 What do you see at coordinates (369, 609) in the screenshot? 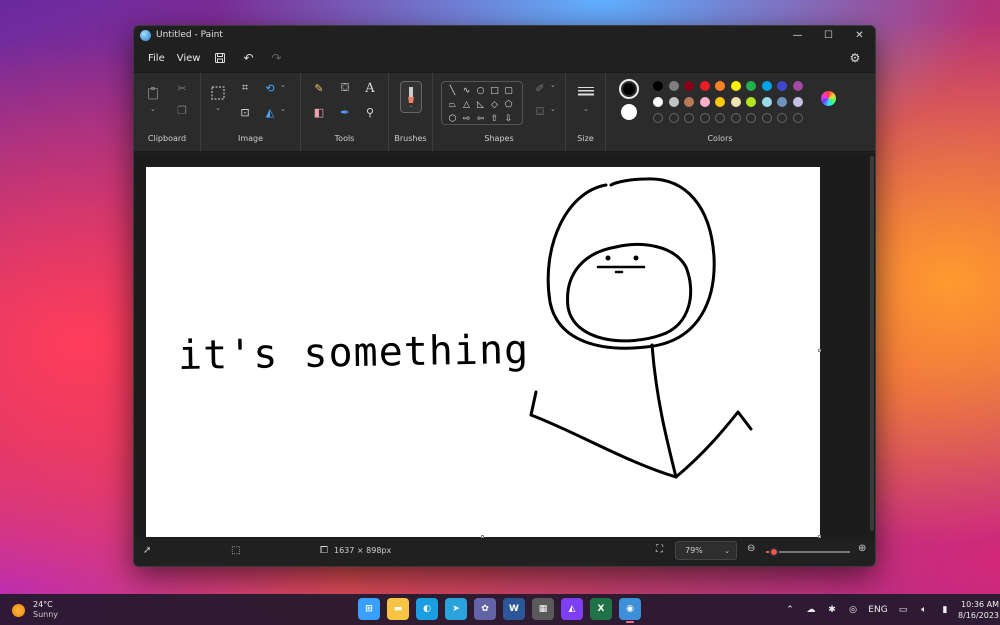
I see `start-icon: ⊞` at bounding box center [369, 609].